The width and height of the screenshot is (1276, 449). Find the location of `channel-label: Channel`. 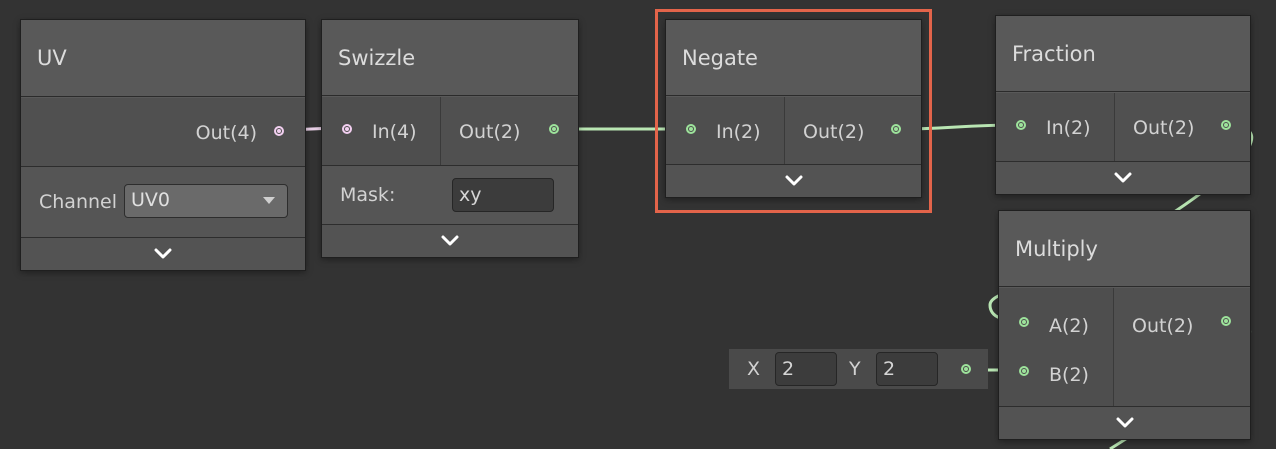

channel-label: Channel is located at coordinates (78, 202).